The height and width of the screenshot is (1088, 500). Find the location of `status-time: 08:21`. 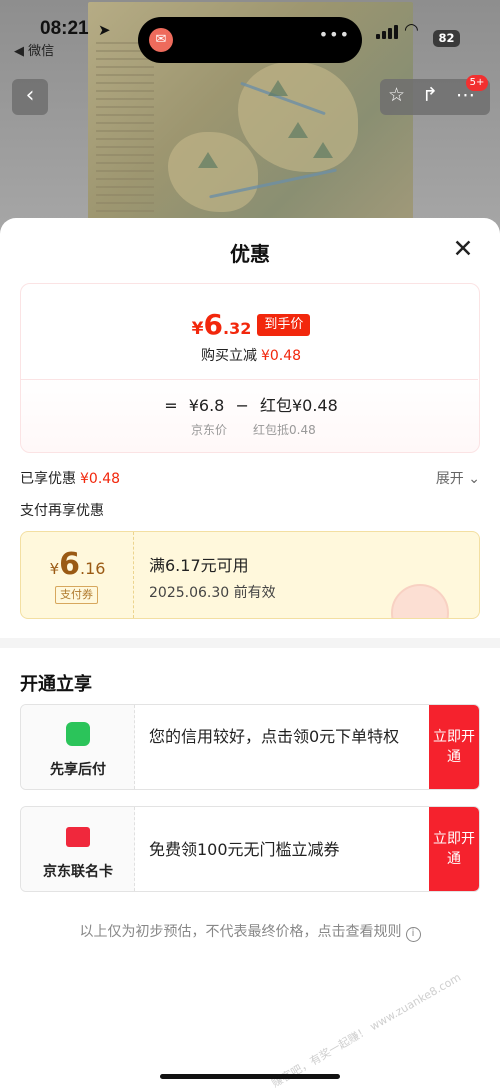

status-time: 08:21 is located at coordinates (64, 28).